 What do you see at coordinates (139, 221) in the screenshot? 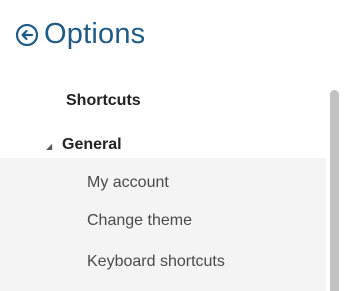
I see `nav-item-change-theme: Change theme` at bounding box center [139, 221].